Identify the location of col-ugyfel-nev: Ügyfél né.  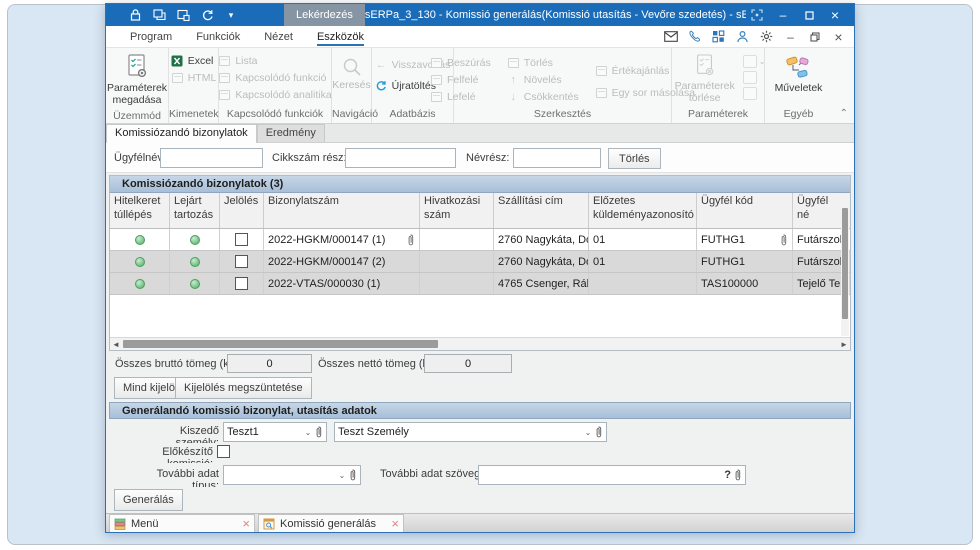
(817, 210).